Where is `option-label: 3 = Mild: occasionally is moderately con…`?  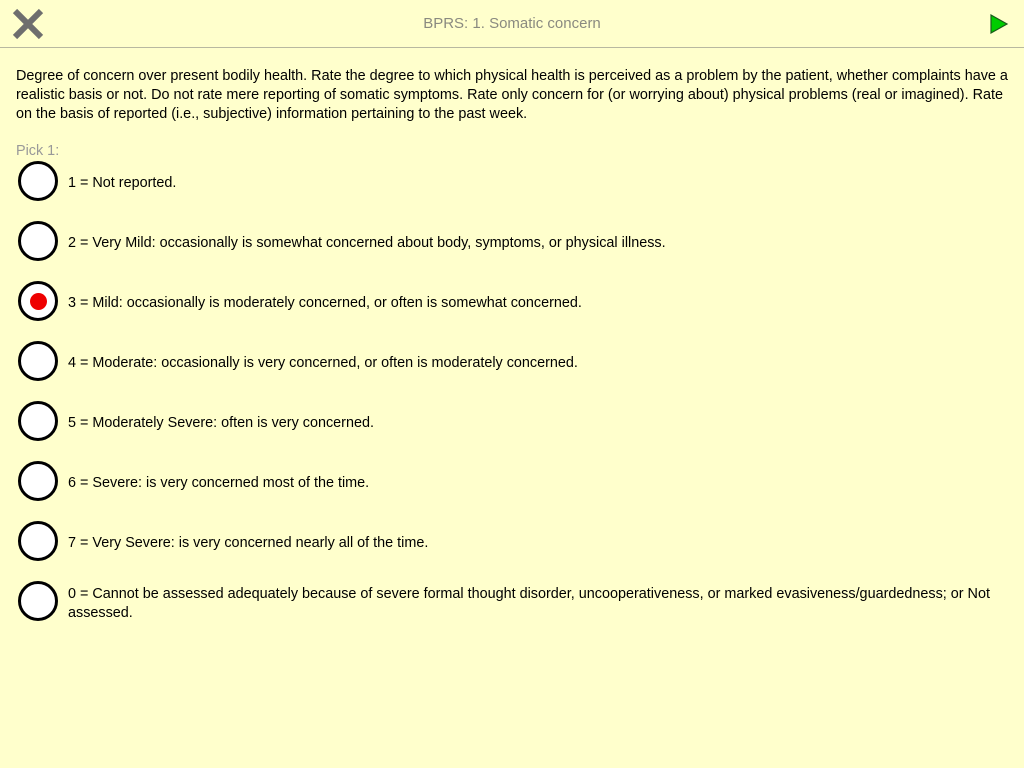 option-label: 3 = Mild: occasionally is moderately con… is located at coordinates (325, 303).